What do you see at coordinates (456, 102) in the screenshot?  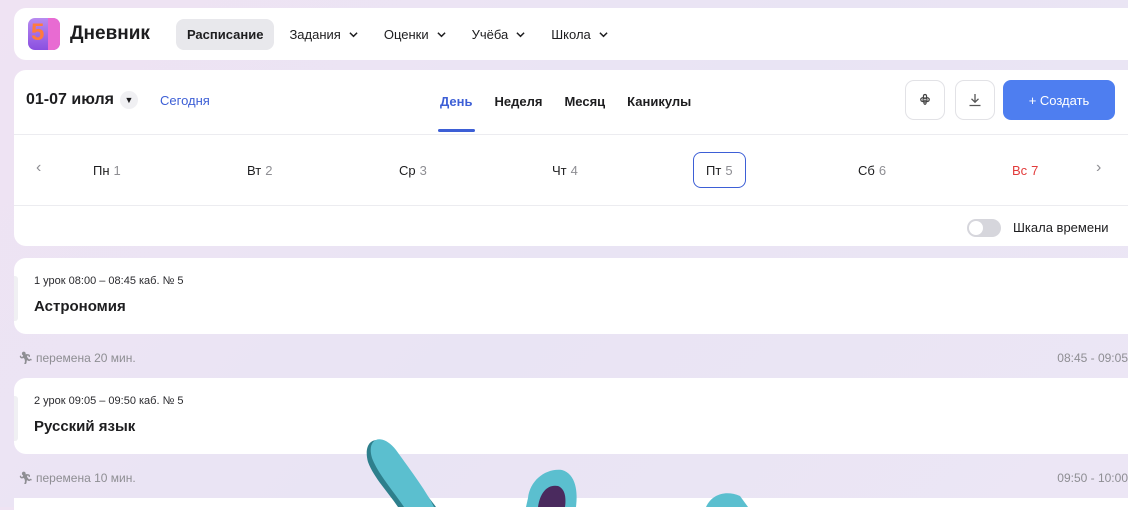 I see `tab-day: День` at bounding box center [456, 102].